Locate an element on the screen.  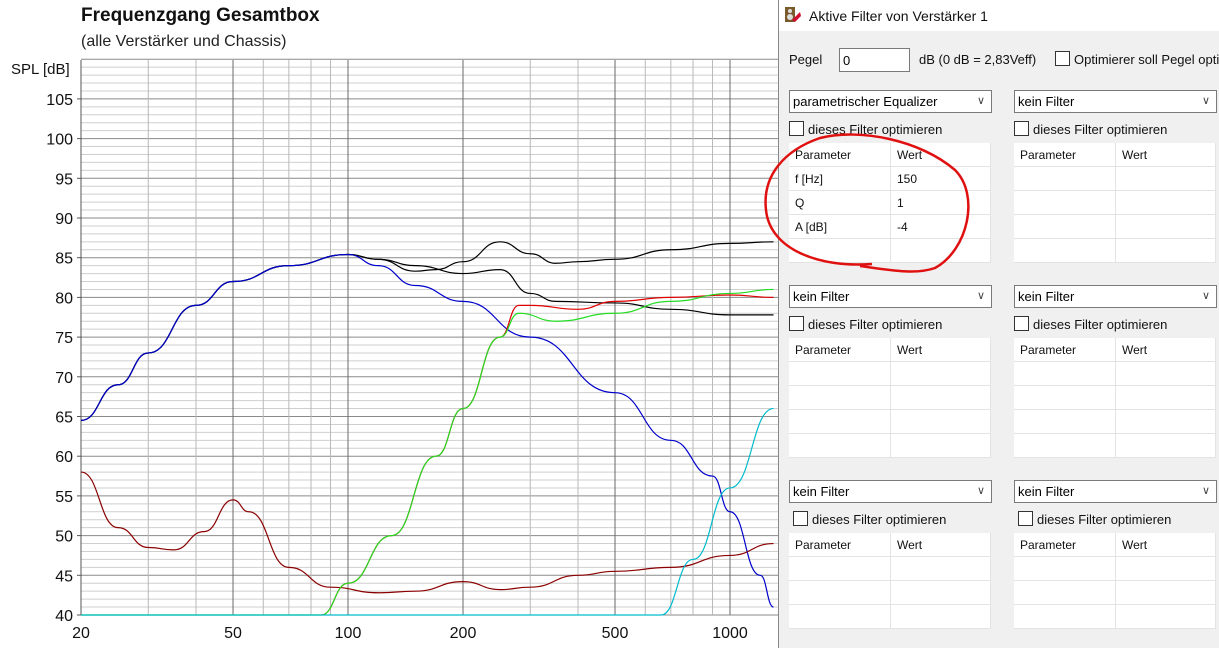
x-tick-label: 1000 is located at coordinates (730, 633).